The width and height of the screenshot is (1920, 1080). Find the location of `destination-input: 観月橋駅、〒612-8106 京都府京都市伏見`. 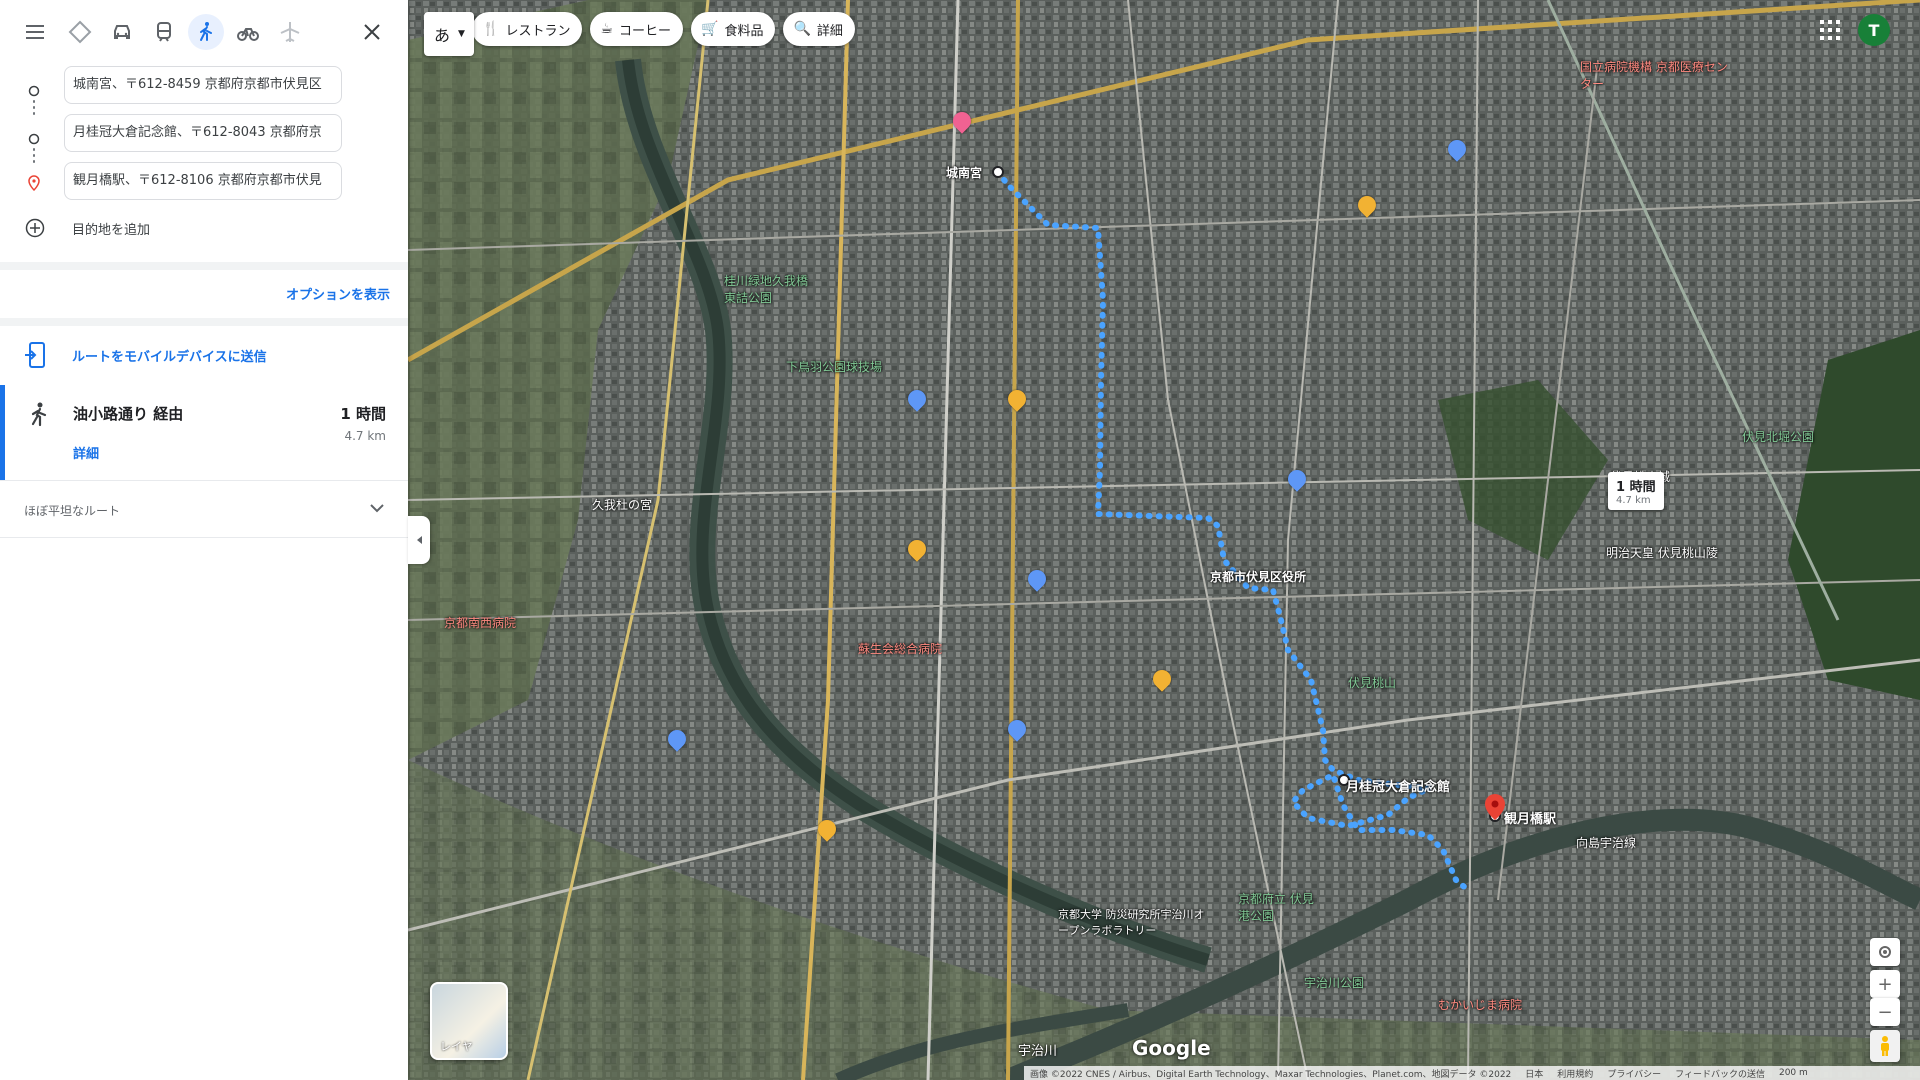

destination-input: 観月橋駅、〒612-8106 京都府京都市伏見 is located at coordinates (203, 181).